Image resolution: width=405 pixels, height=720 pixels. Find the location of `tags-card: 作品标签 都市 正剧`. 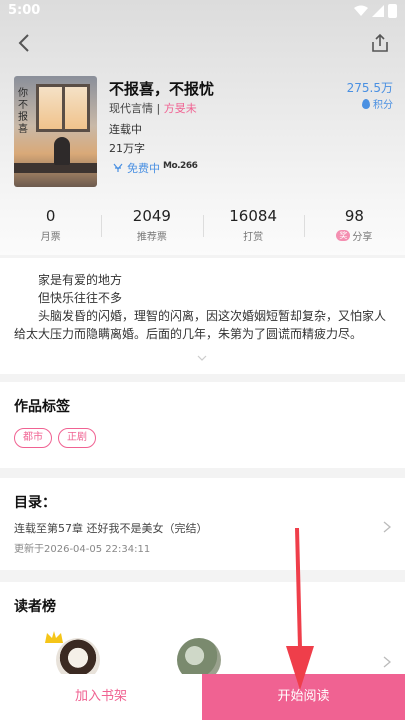

tags-card: 作品标签 都市 正剧 is located at coordinates (202, 425).